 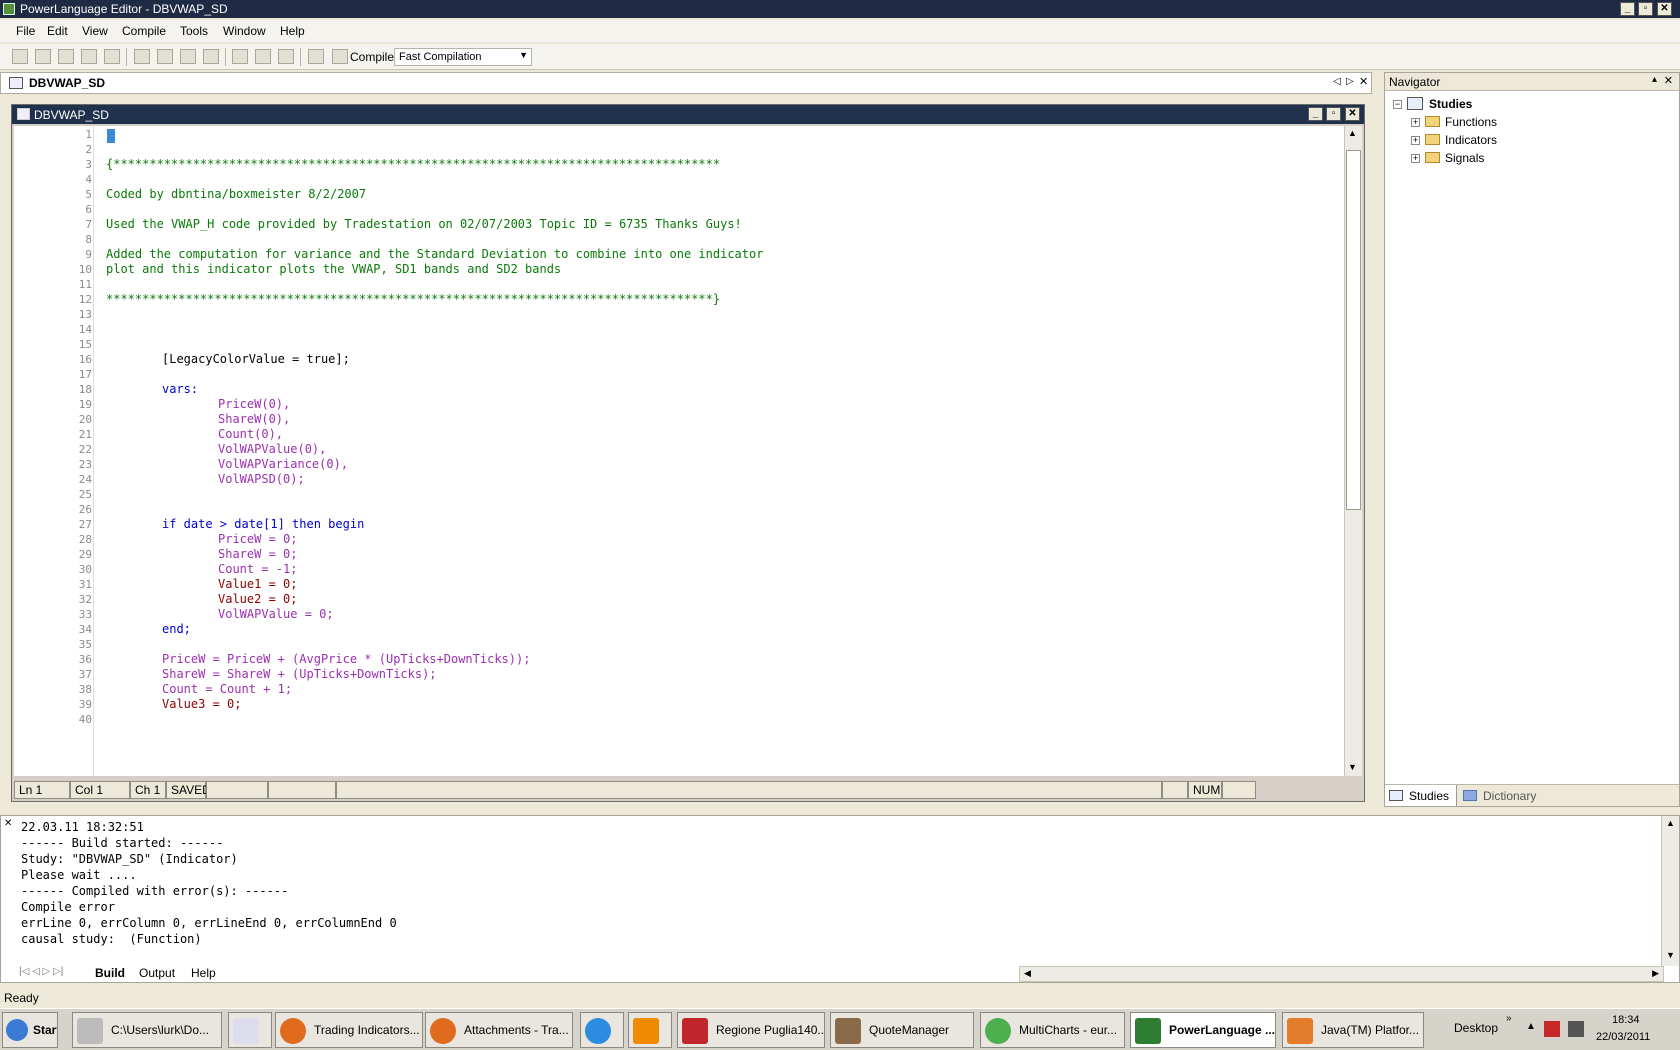 What do you see at coordinates (1333, 114) in the screenshot?
I see `editor-maximize-button: ▫` at bounding box center [1333, 114].